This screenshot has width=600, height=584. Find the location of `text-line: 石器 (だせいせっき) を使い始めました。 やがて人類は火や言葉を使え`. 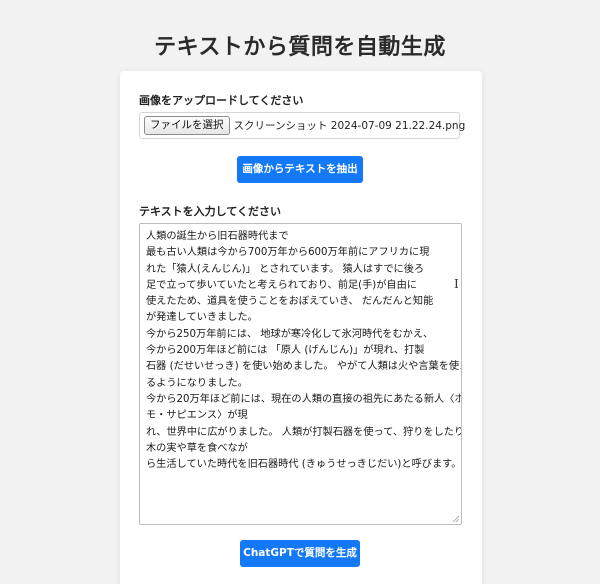

text-line: 石器 (だせいせっき) を使い始めました。 やがて人類は火や言葉を使え is located at coordinates (304, 367).